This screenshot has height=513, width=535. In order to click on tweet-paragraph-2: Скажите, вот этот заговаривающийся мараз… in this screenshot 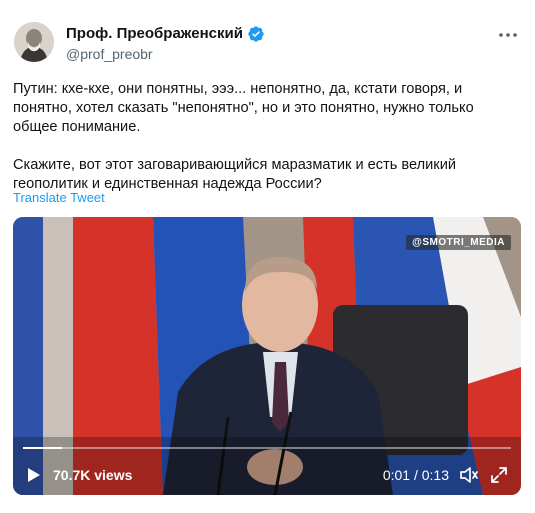, I will do `click(234, 174)`.